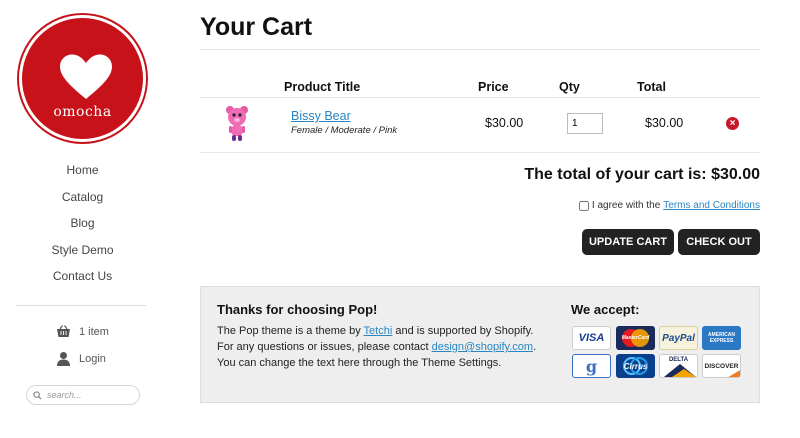 The height and width of the screenshot is (438, 800). Describe the element at coordinates (480, 97) in the screenshot. I see `header-divider` at that location.